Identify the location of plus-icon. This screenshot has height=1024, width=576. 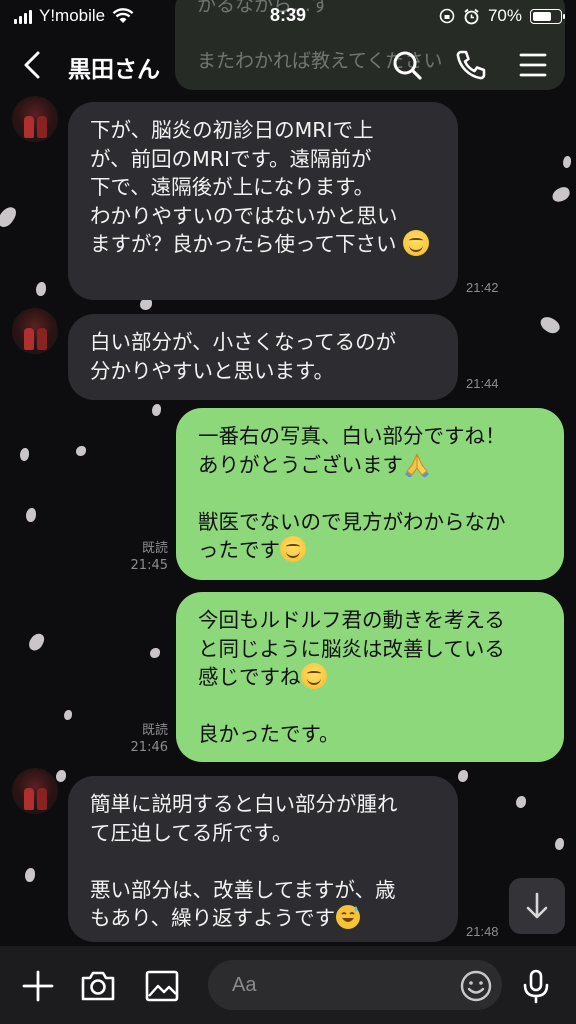
(38, 986).